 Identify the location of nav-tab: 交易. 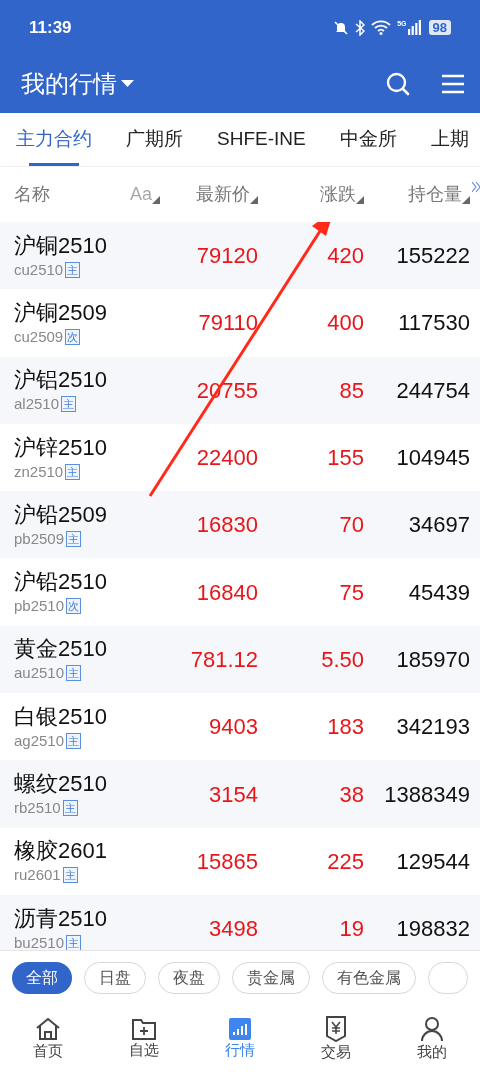
(336, 1038).